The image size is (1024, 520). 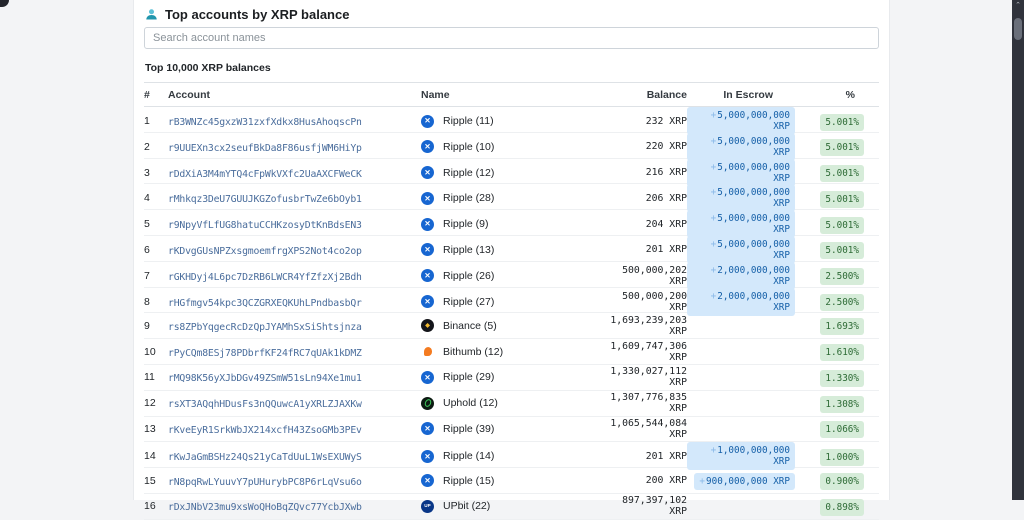 What do you see at coordinates (469, 275) in the screenshot?
I see `account-name: Ripple (26)` at bounding box center [469, 275].